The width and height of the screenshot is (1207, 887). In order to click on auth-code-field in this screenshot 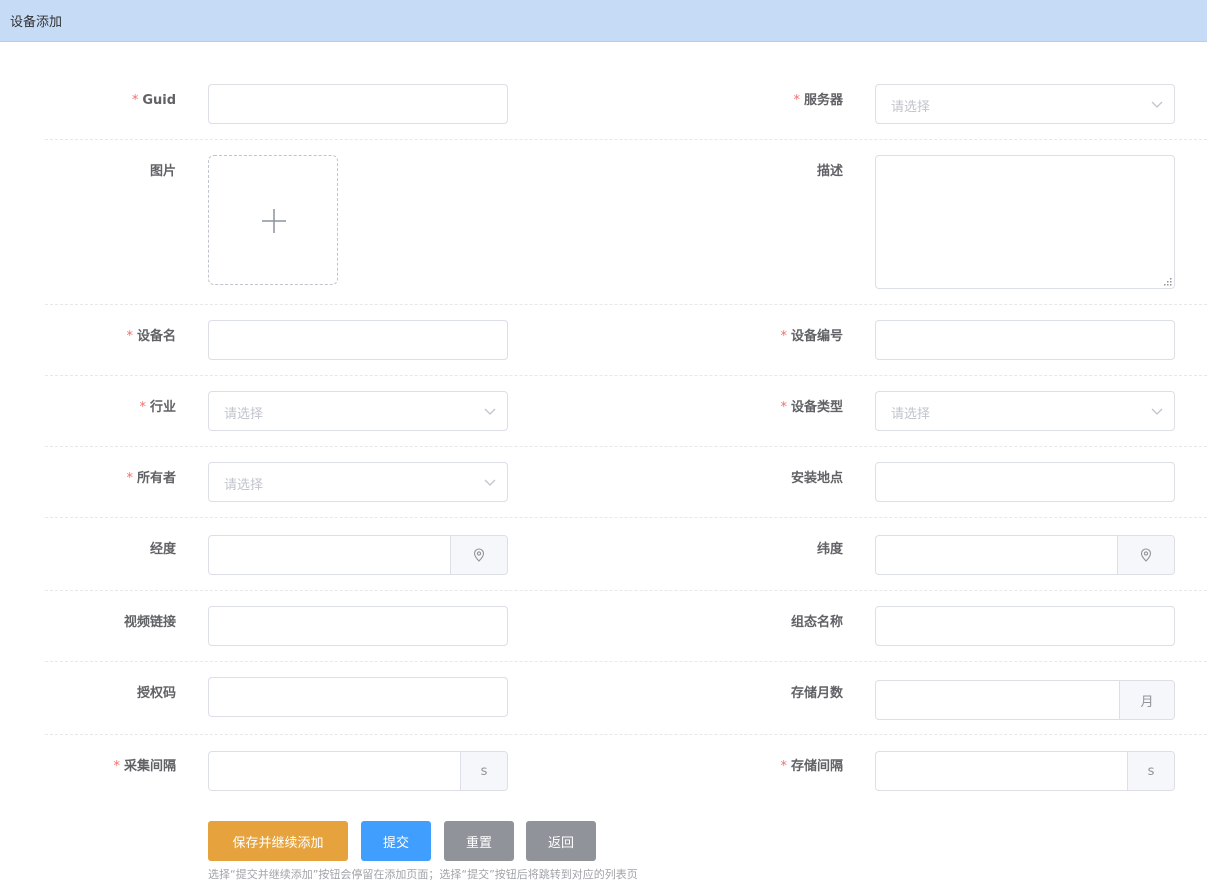, I will do `click(358, 697)`.